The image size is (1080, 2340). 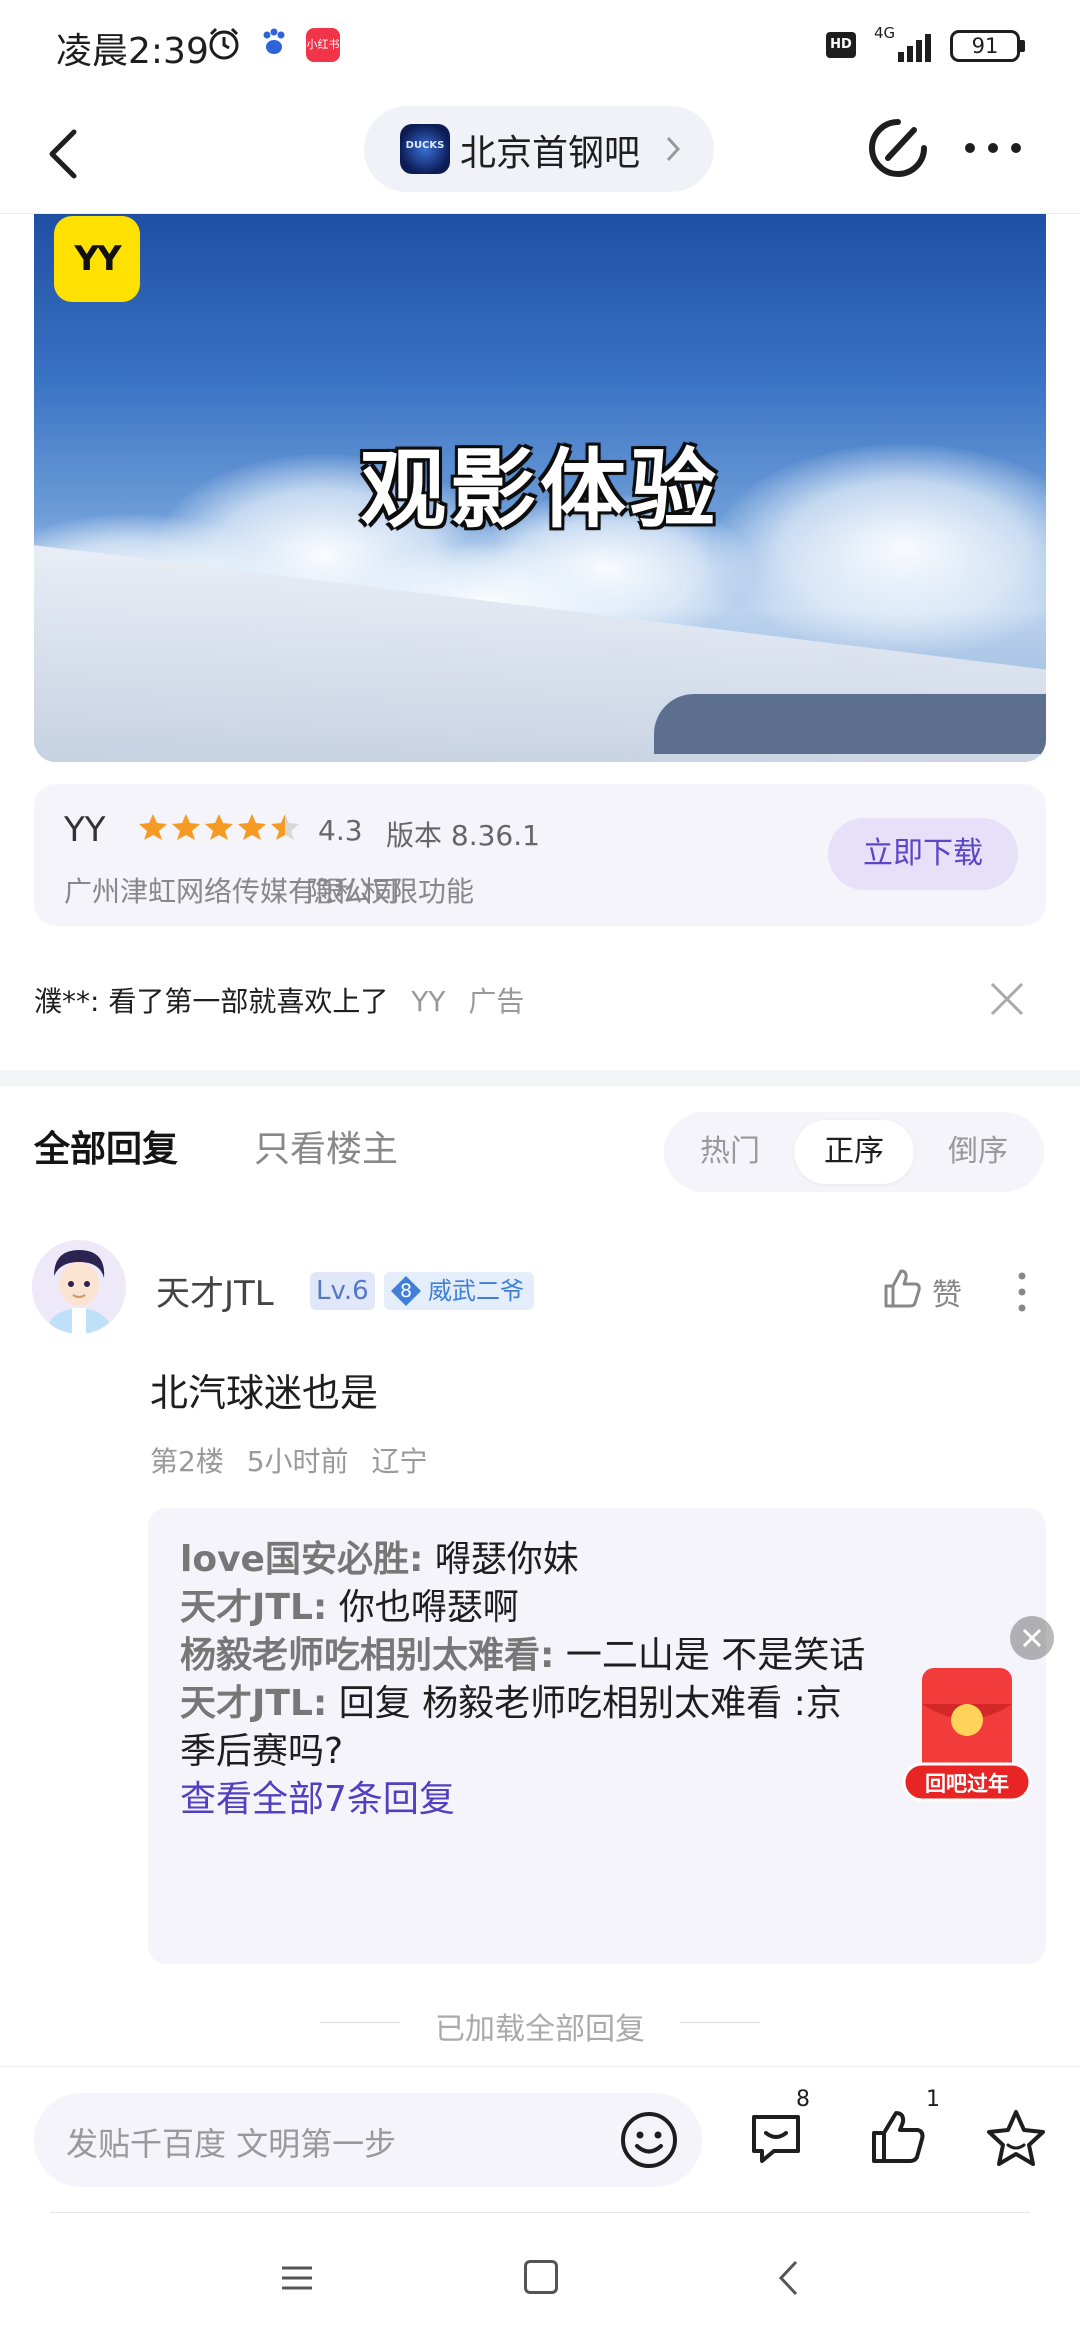 I want to click on avatar, so click(x=79, y=1287).